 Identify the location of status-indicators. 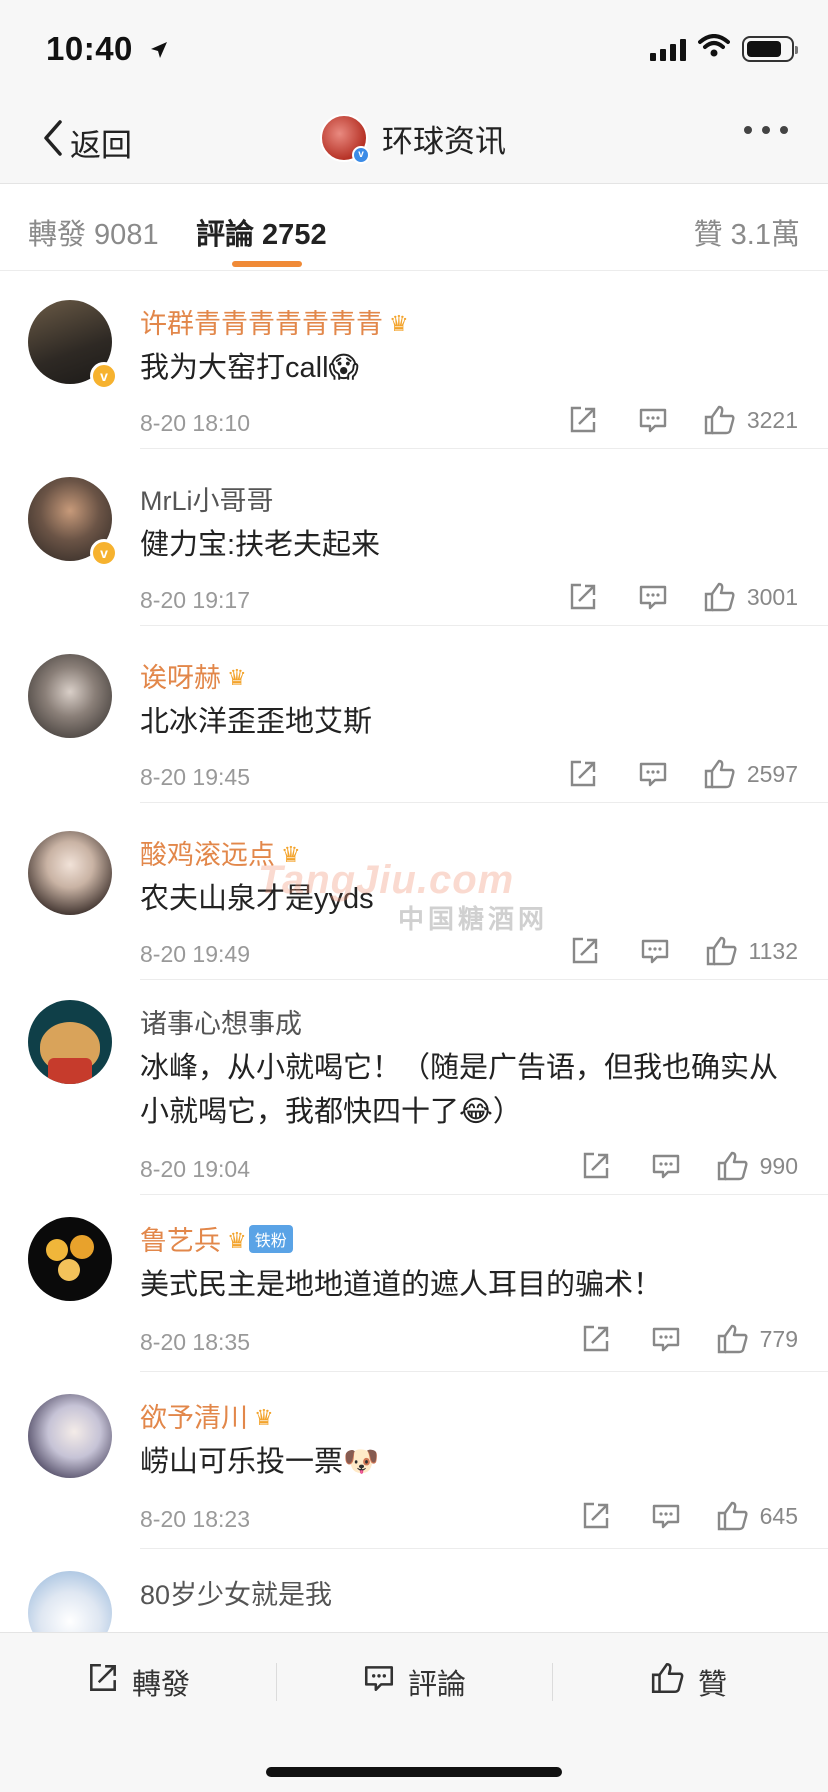
(724, 48).